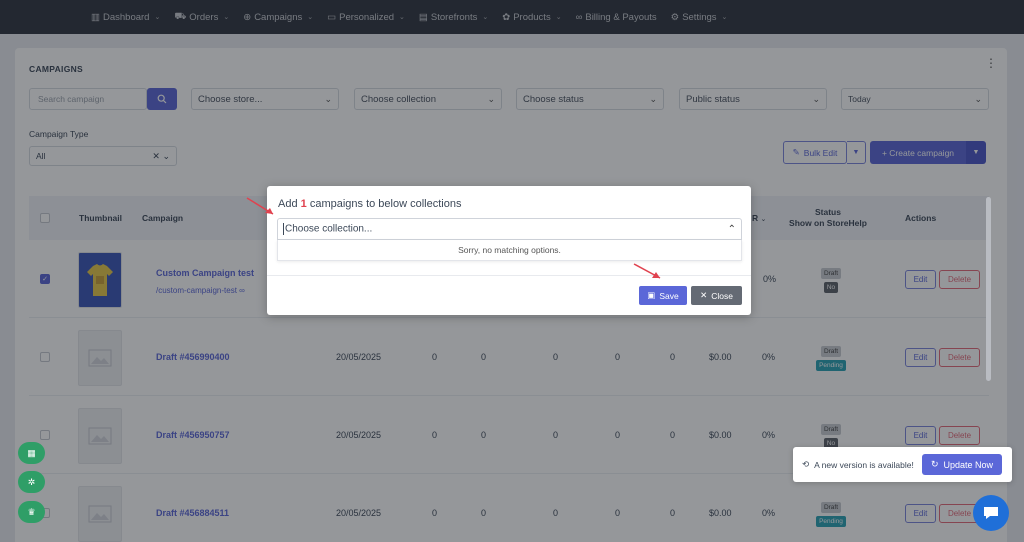  I want to click on side-button-settings: ✲, so click(31, 482).